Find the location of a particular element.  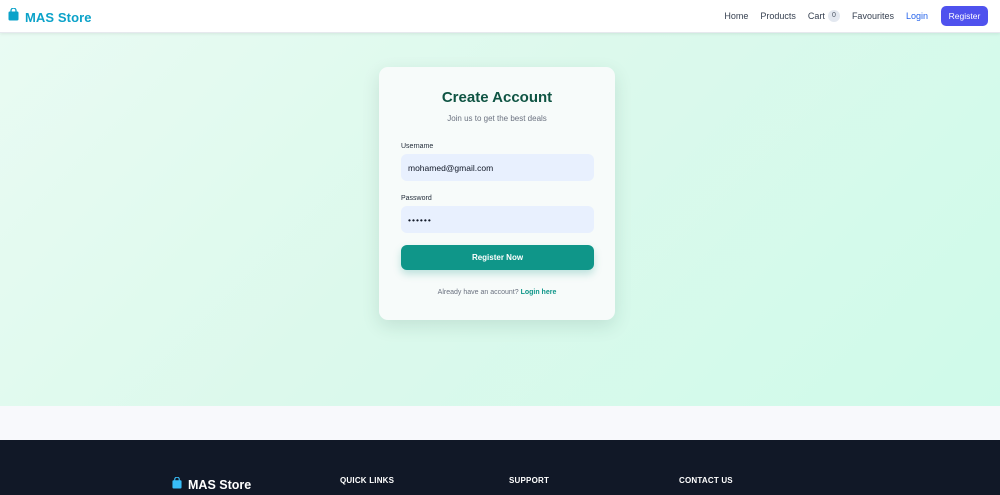

footer-brand: MAS Store is located at coordinates (211, 485).